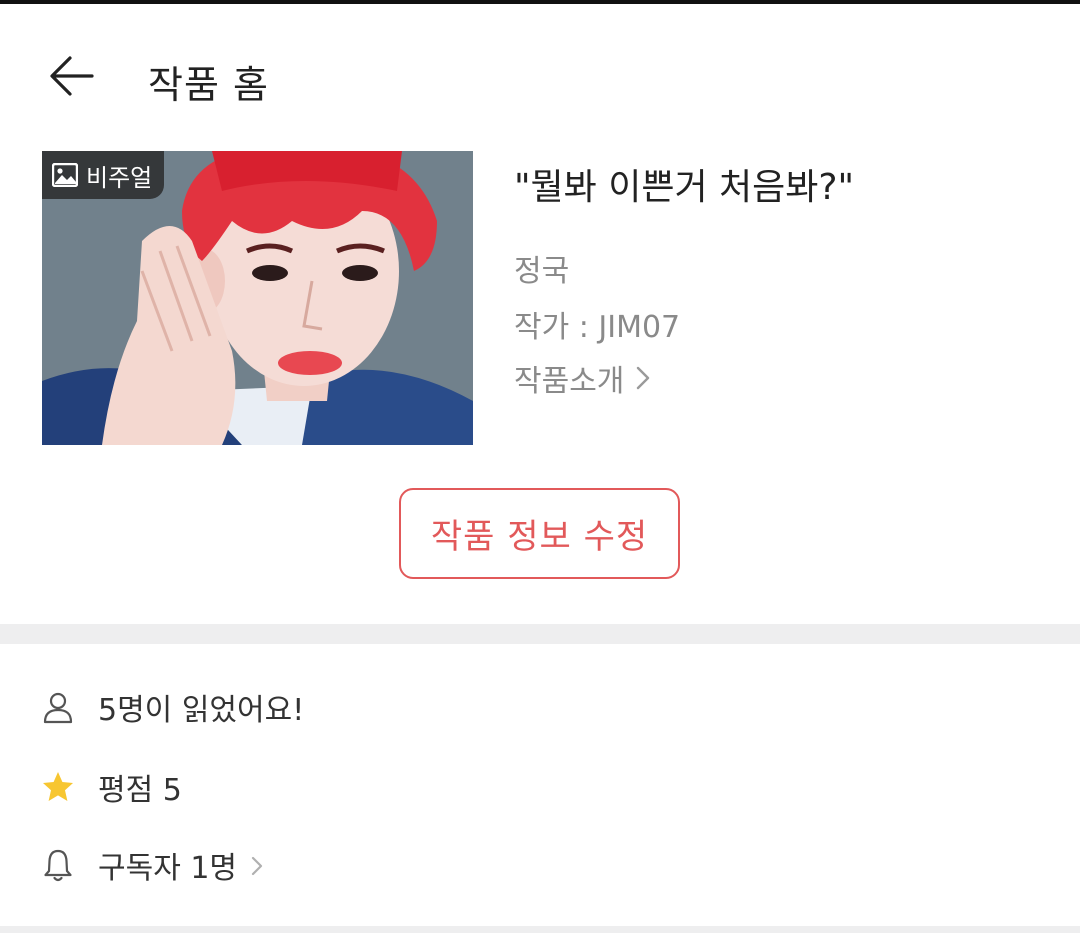  Describe the element at coordinates (540, 929) in the screenshot. I see `bottom-divider` at that location.